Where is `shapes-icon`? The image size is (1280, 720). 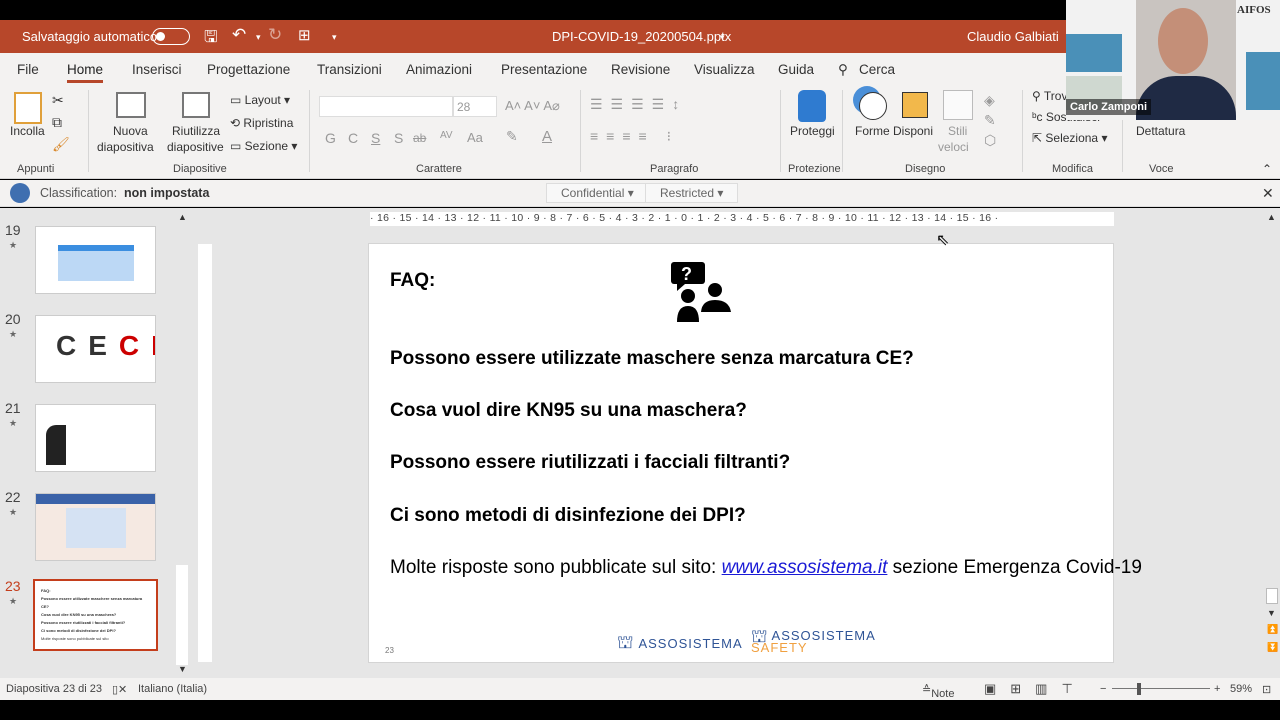
shapes-icon is located at coordinates (873, 106).